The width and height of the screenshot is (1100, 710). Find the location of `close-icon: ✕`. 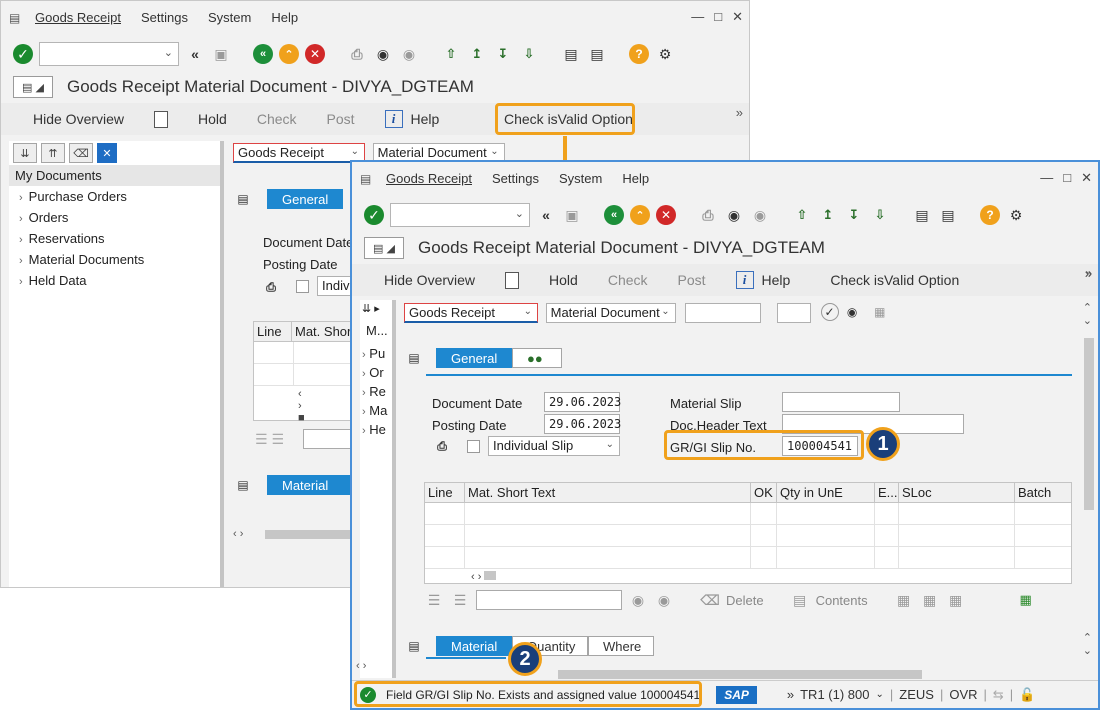

close-icon: ✕ is located at coordinates (737, 17).